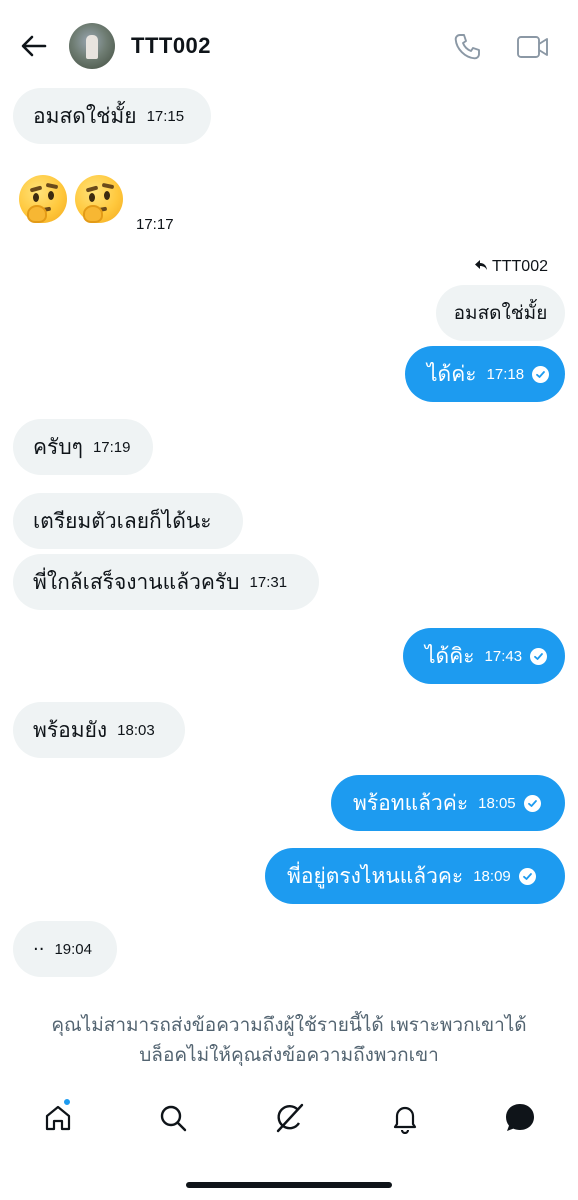  What do you see at coordinates (481, 267) in the screenshot?
I see `reply-arrow-icon` at bounding box center [481, 267].